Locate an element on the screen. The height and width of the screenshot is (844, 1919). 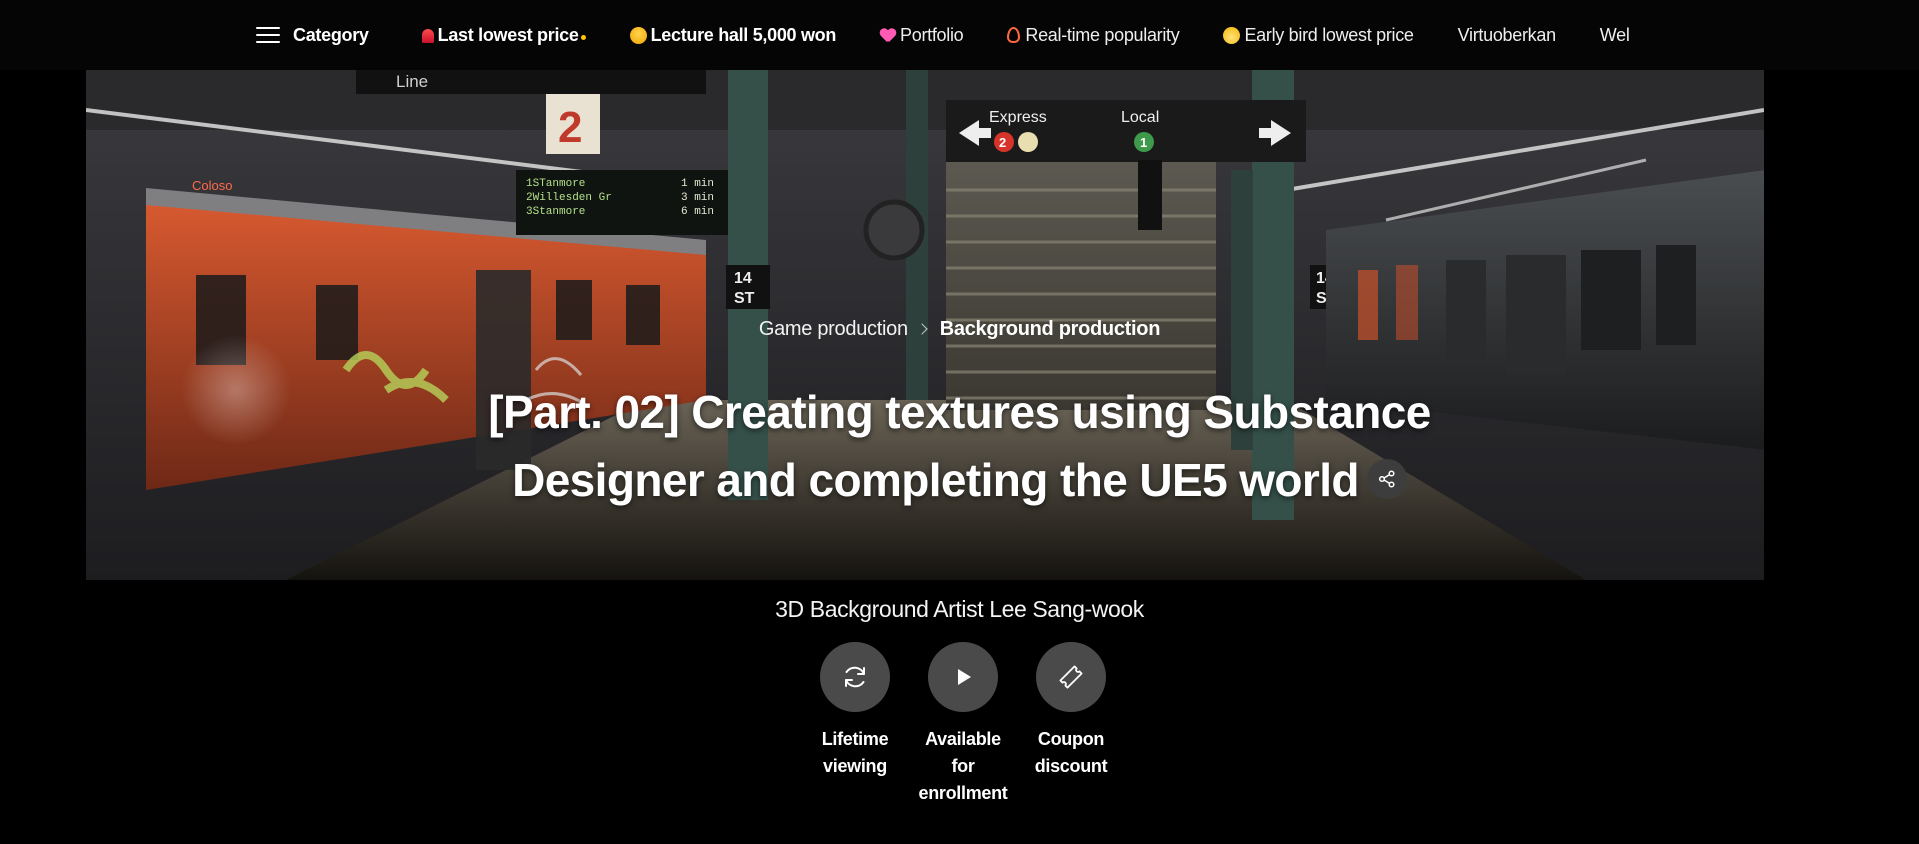
feature-coupon-discount: Coupon discount is located at coordinates (1071, 711).